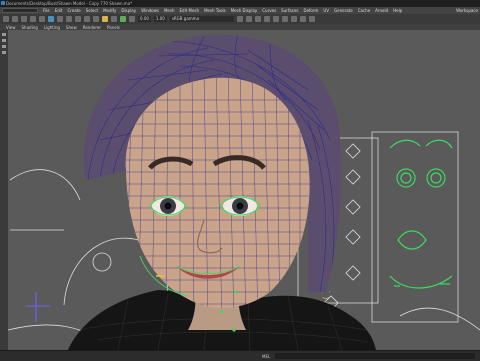  I want to click on color-space-field: sRGB gamma, so click(201, 19).